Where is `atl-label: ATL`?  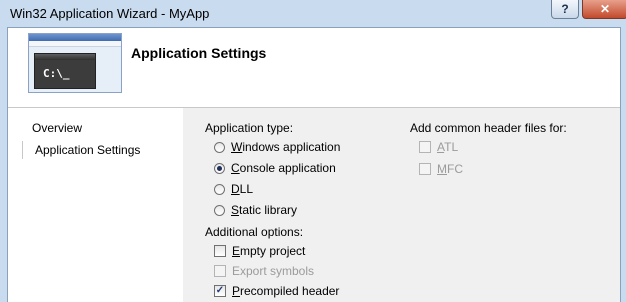
atl-label: ATL is located at coordinates (447, 147).